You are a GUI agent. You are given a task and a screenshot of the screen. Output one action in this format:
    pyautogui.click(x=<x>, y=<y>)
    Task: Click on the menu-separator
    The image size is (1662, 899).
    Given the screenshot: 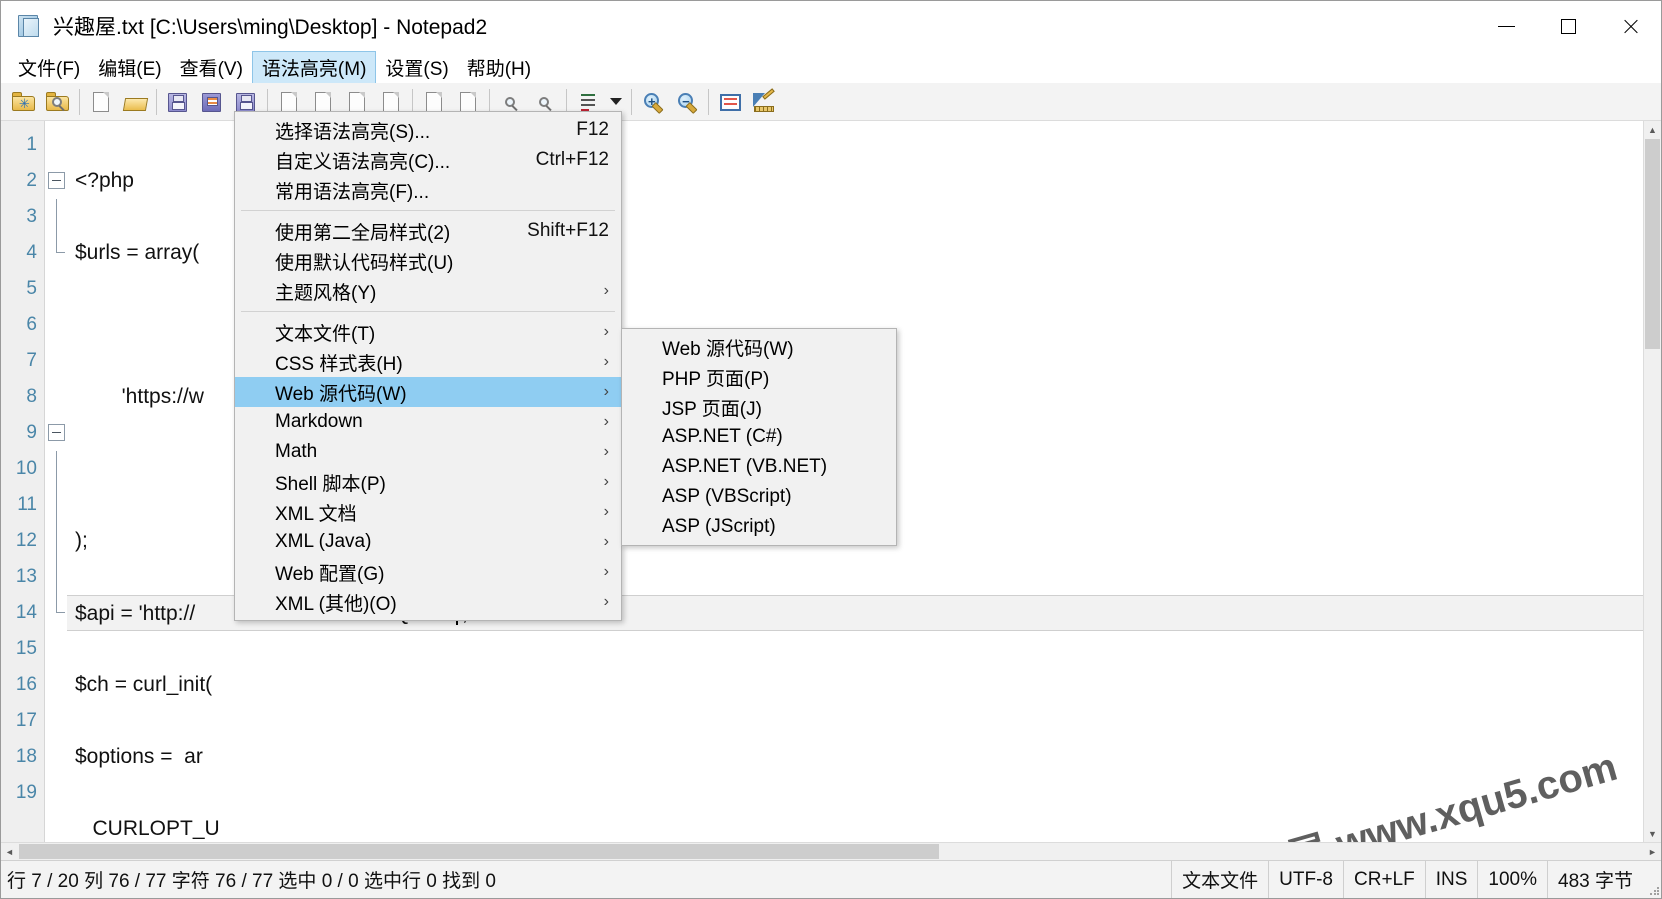 What is the action you would take?
    pyautogui.click(x=428, y=210)
    